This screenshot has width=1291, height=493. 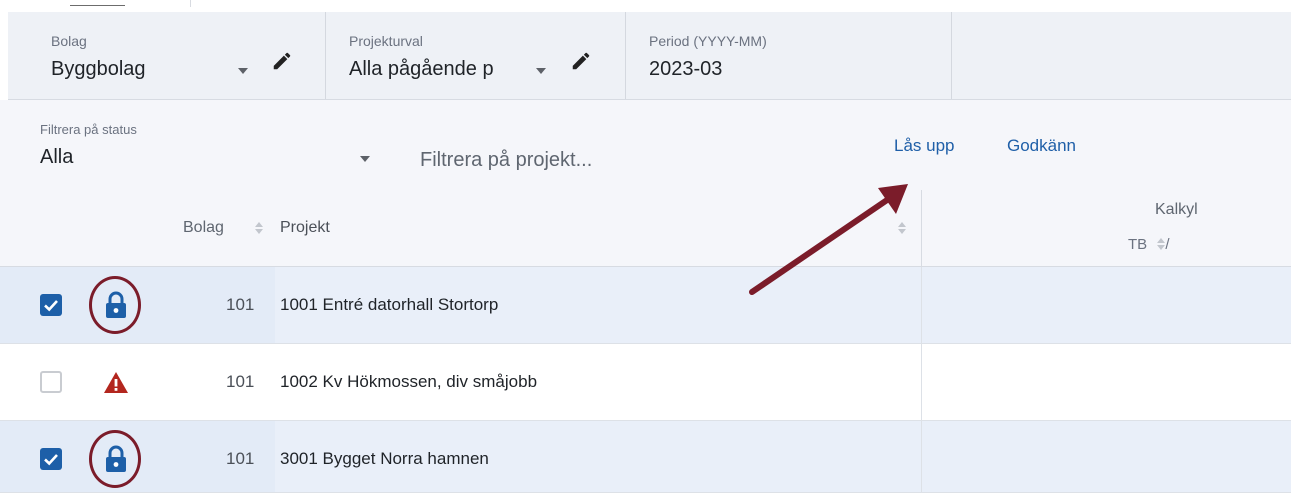 What do you see at coordinates (1138, 244) in the screenshot?
I see `tb-label: TB` at bounding box center [1138, 244].